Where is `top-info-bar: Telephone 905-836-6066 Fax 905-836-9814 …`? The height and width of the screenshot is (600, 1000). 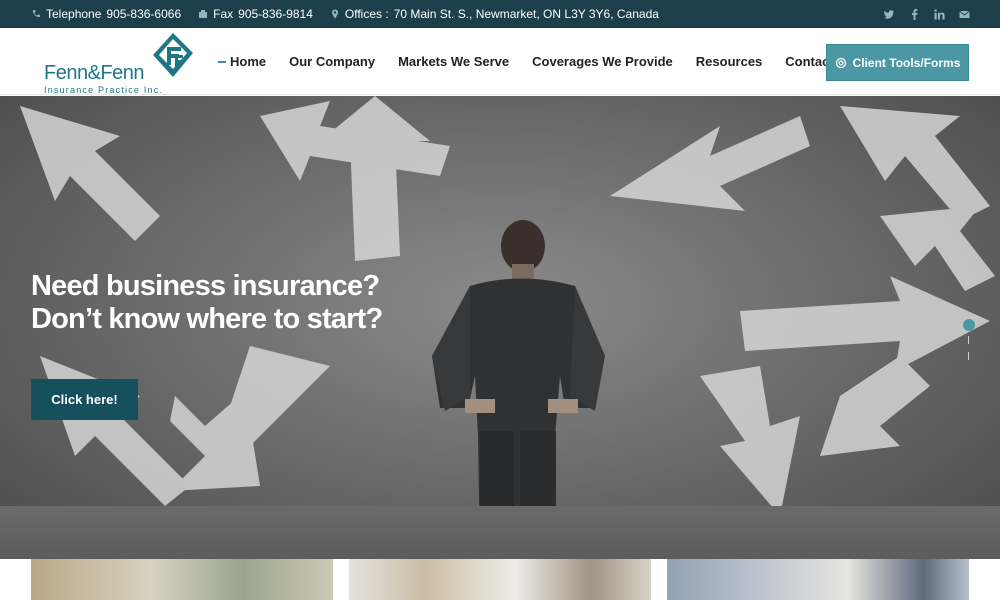
top-info-bar: Telephone 905-836-6066 Fax 905-836-9814 … is located at coordinates (500, 14).